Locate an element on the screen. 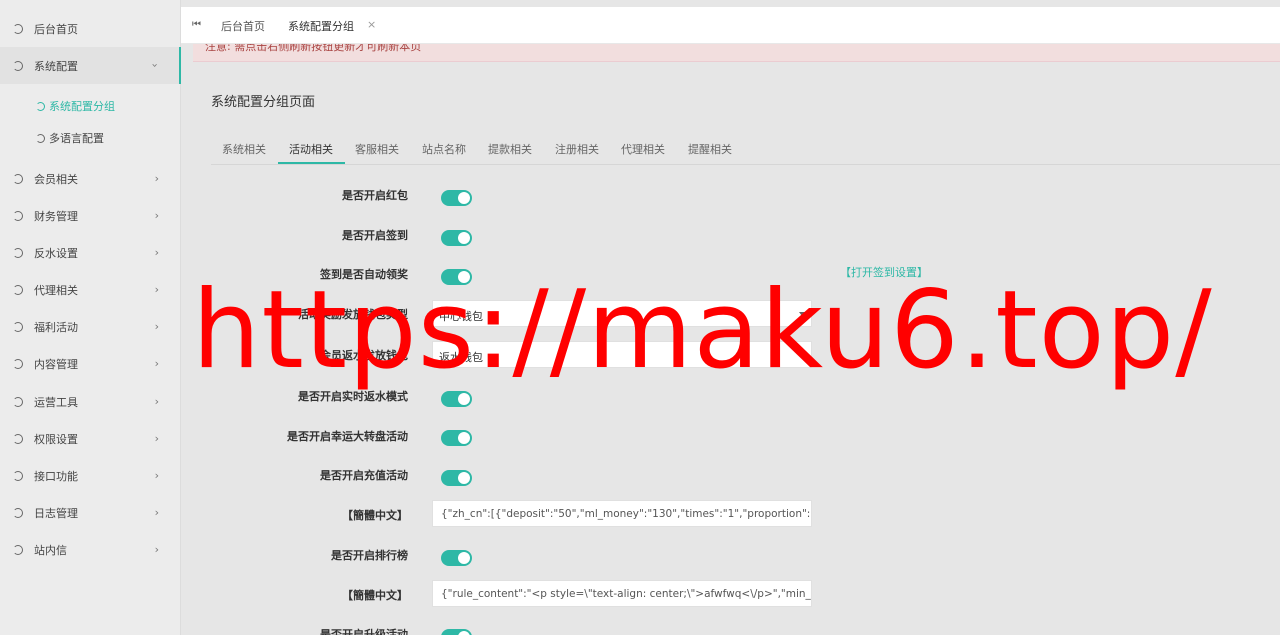 The image size is (1280, 635). subtab-withdrawal: 提款相关 is located at coordinates (510, 149).